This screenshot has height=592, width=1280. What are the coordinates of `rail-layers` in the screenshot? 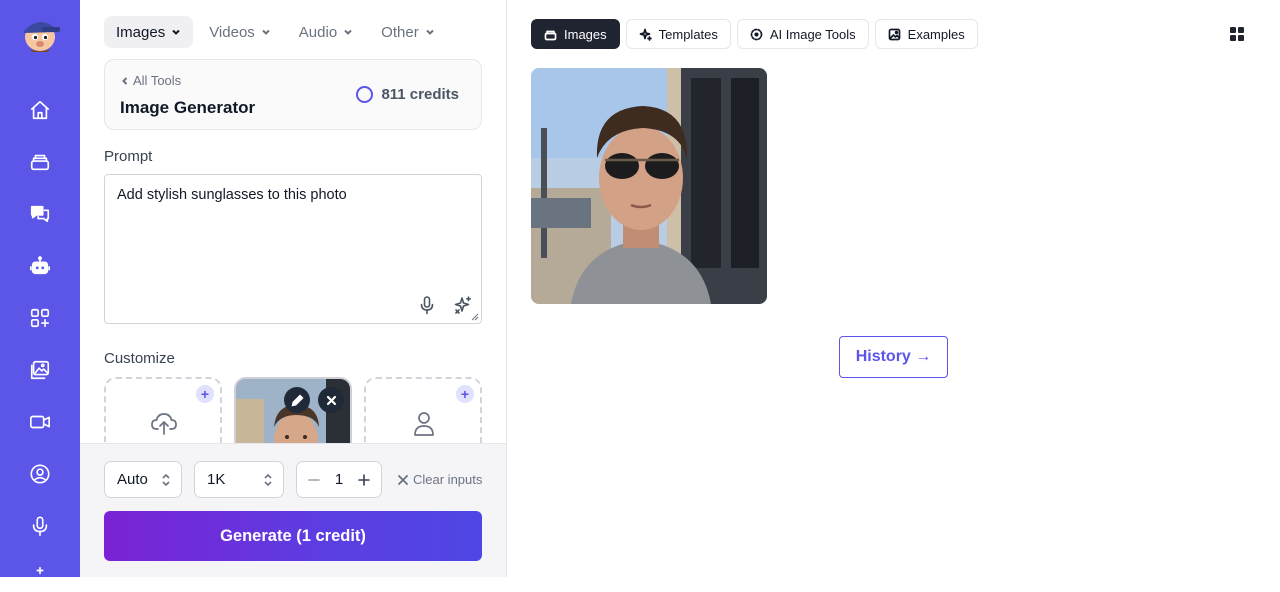 It's located at (40, 164).